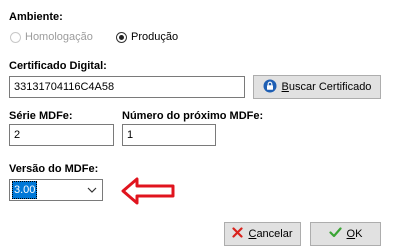 This screenshot has width=393, height=251. I want to click on versao-select: 3.00, so click(56, 190).